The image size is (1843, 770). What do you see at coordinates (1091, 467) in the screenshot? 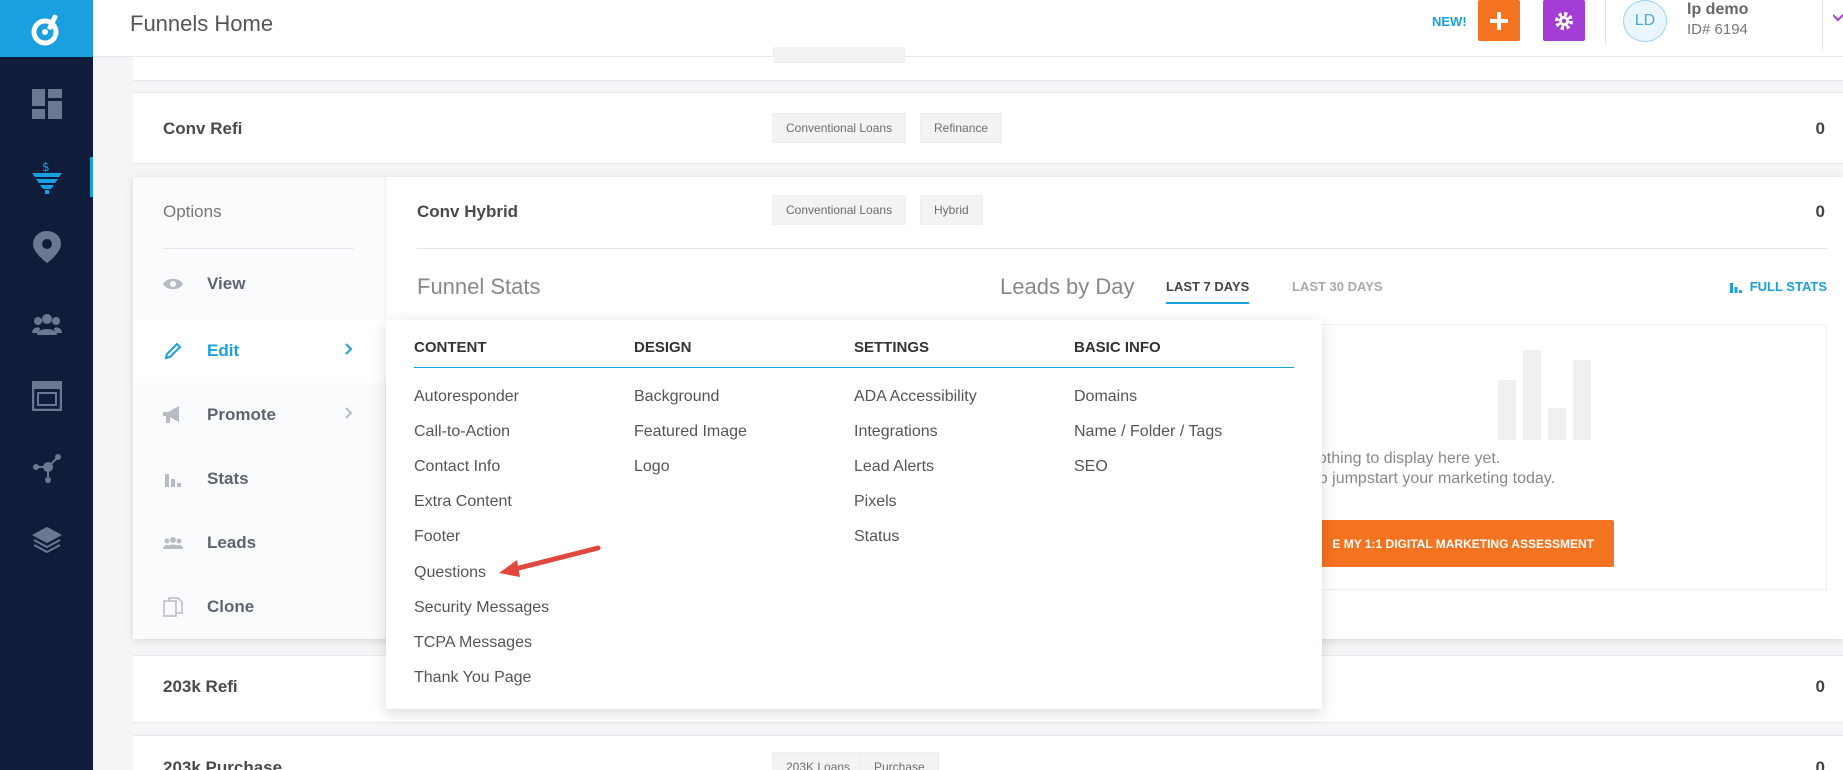
I see `menu-item-seo: SEO` at bounding box center [1091, 467].